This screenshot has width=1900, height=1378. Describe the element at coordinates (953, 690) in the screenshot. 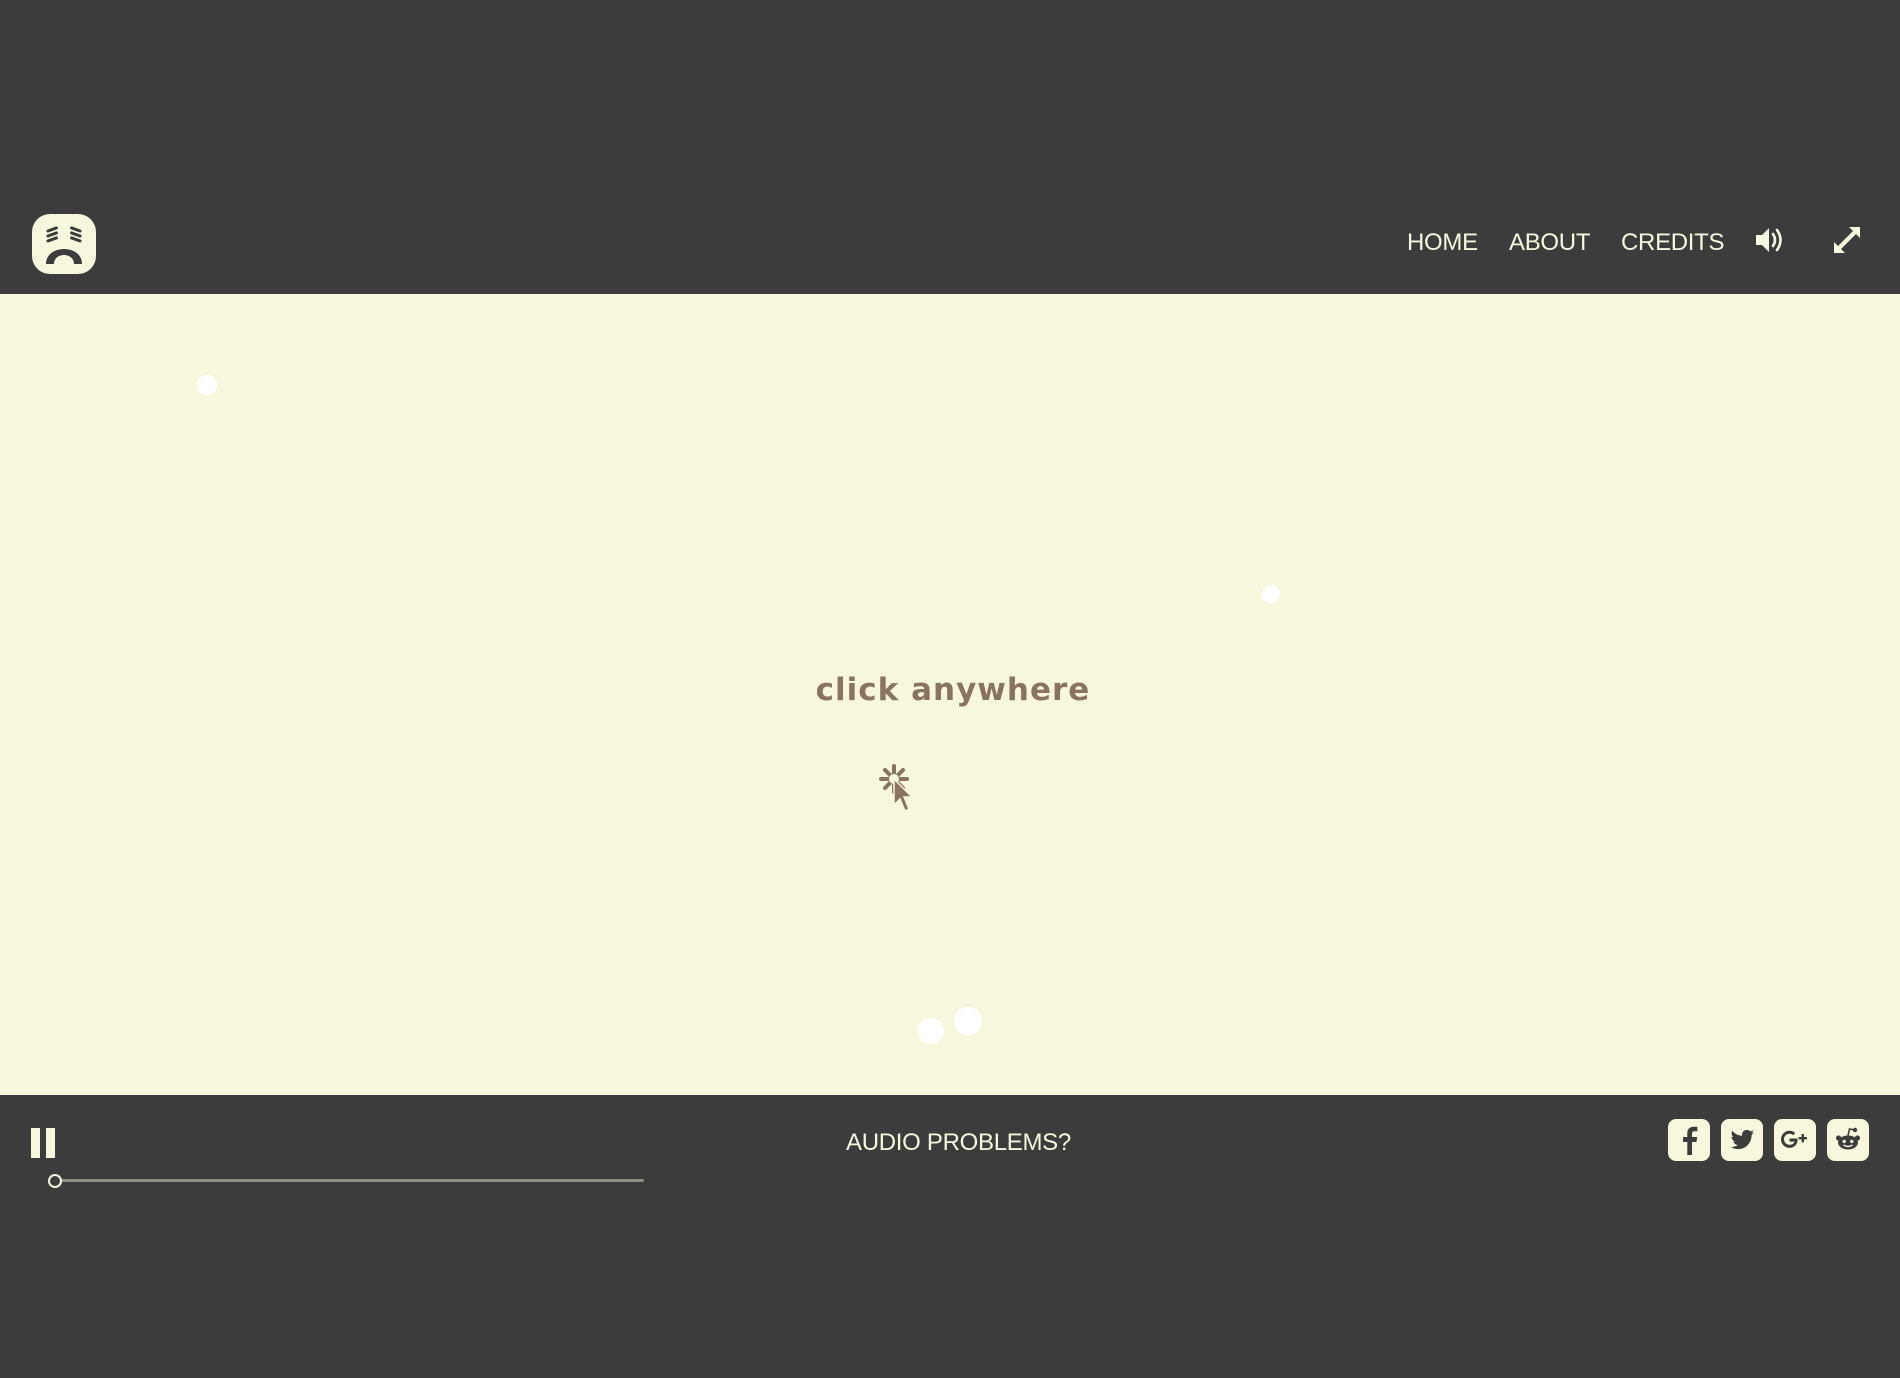

I see `click-anywhere-prompt: click anywhere` at that location.